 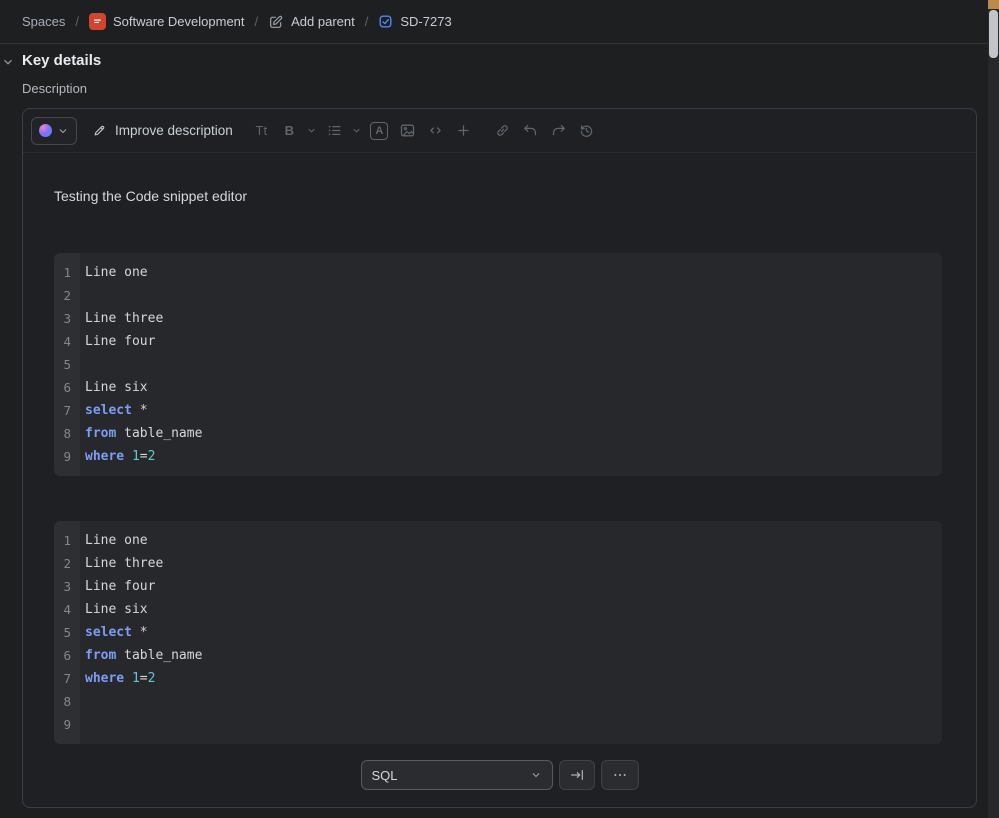 I want to click on breadcrumb-add-parent: Add parent, so click(x=311, y=22).